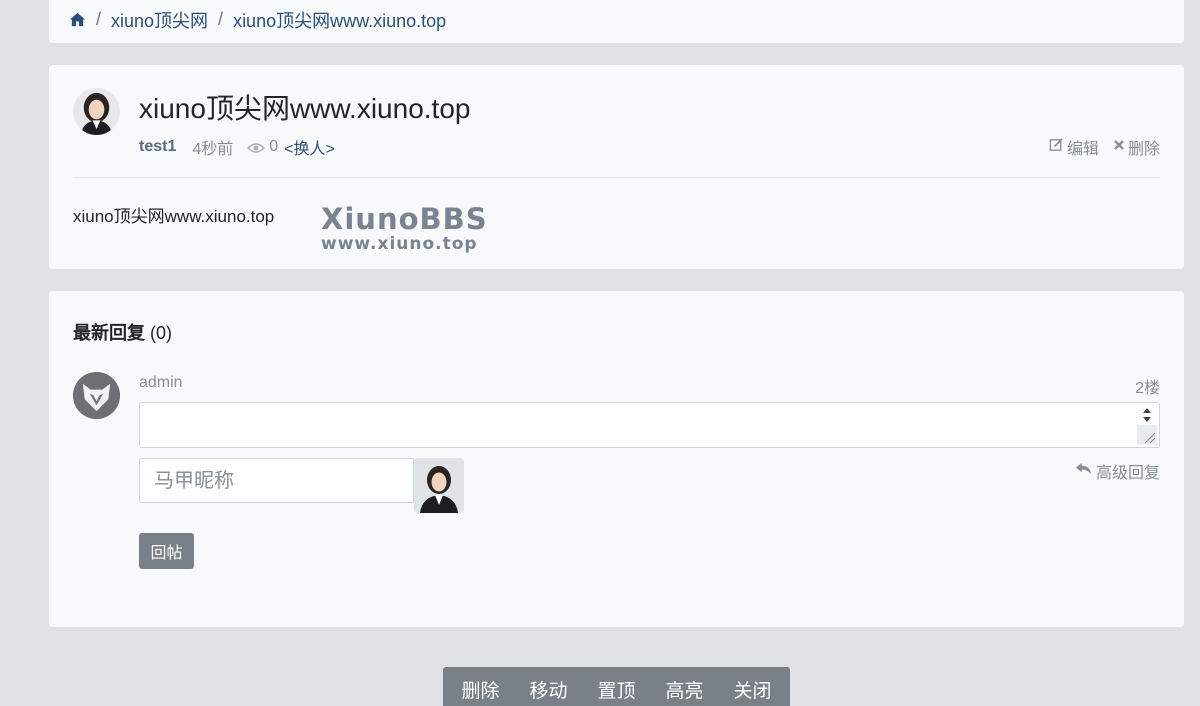 The width and height of the screenshot is (1200, 706). What do you see at coordinates (109, 333) in the screenshot?
I see `reply-heading-label: 最新回复` at bounding box center [109, 333].